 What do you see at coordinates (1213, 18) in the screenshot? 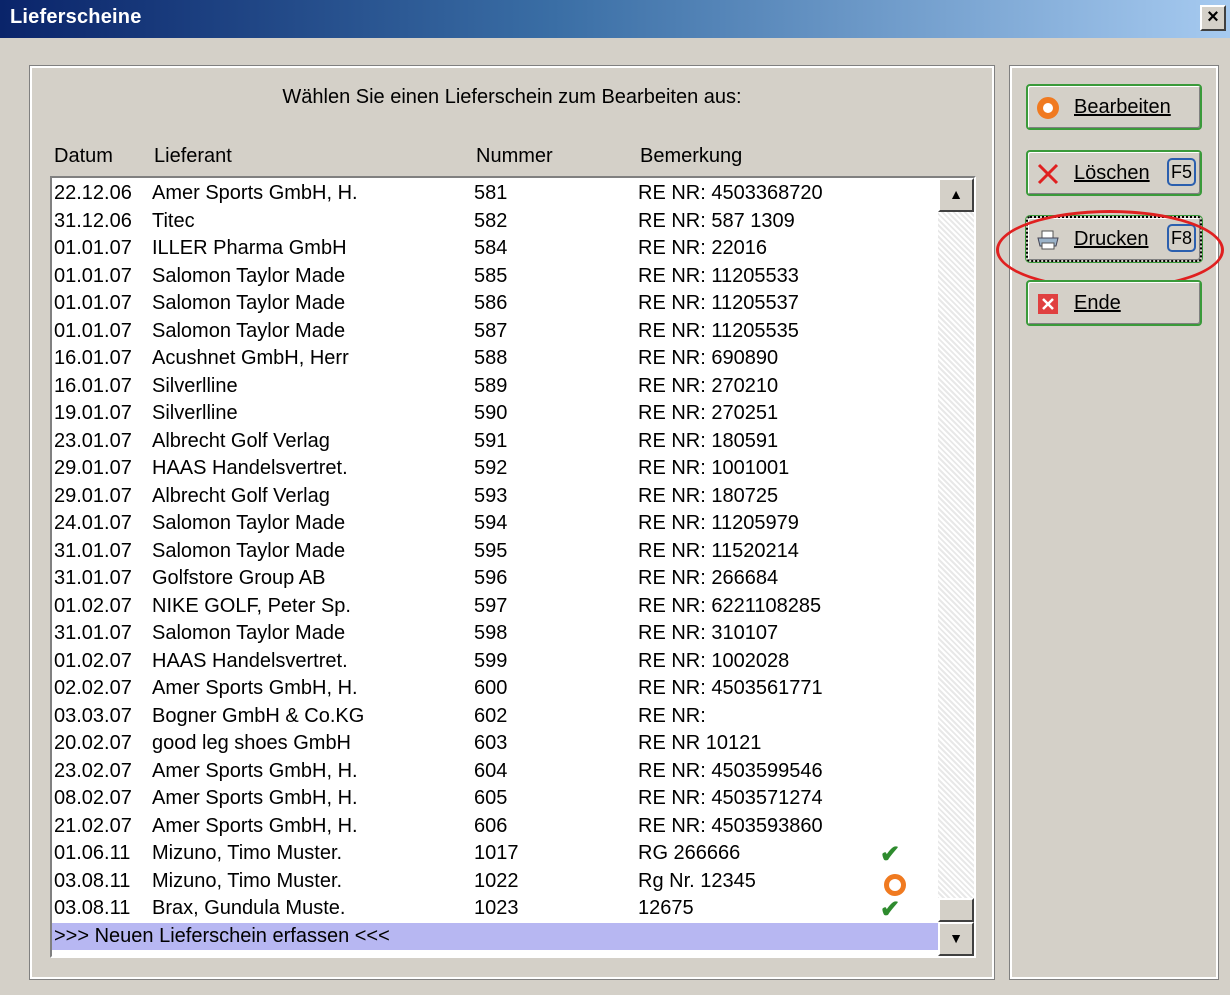
I see `close-button: ×` at bounding box center [1213, 18].